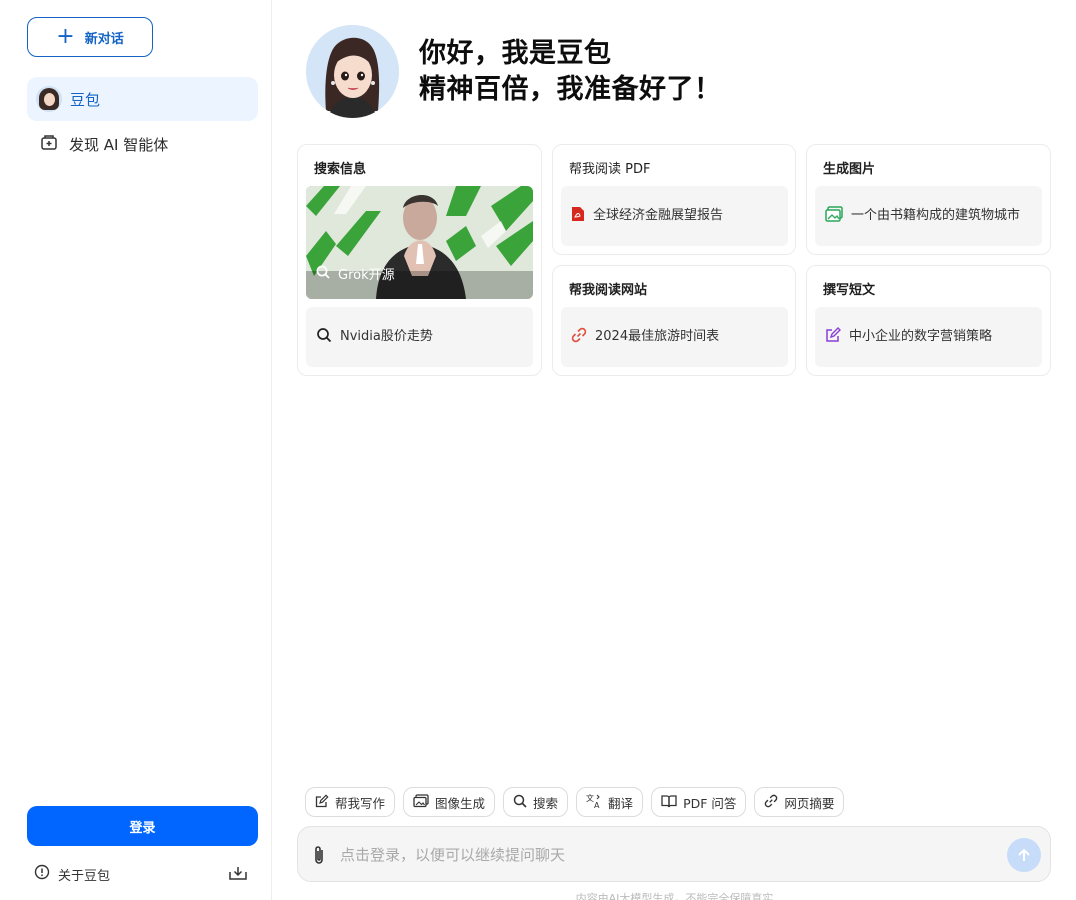  I want to click on arrow-up-icon, so click(1024, 854).